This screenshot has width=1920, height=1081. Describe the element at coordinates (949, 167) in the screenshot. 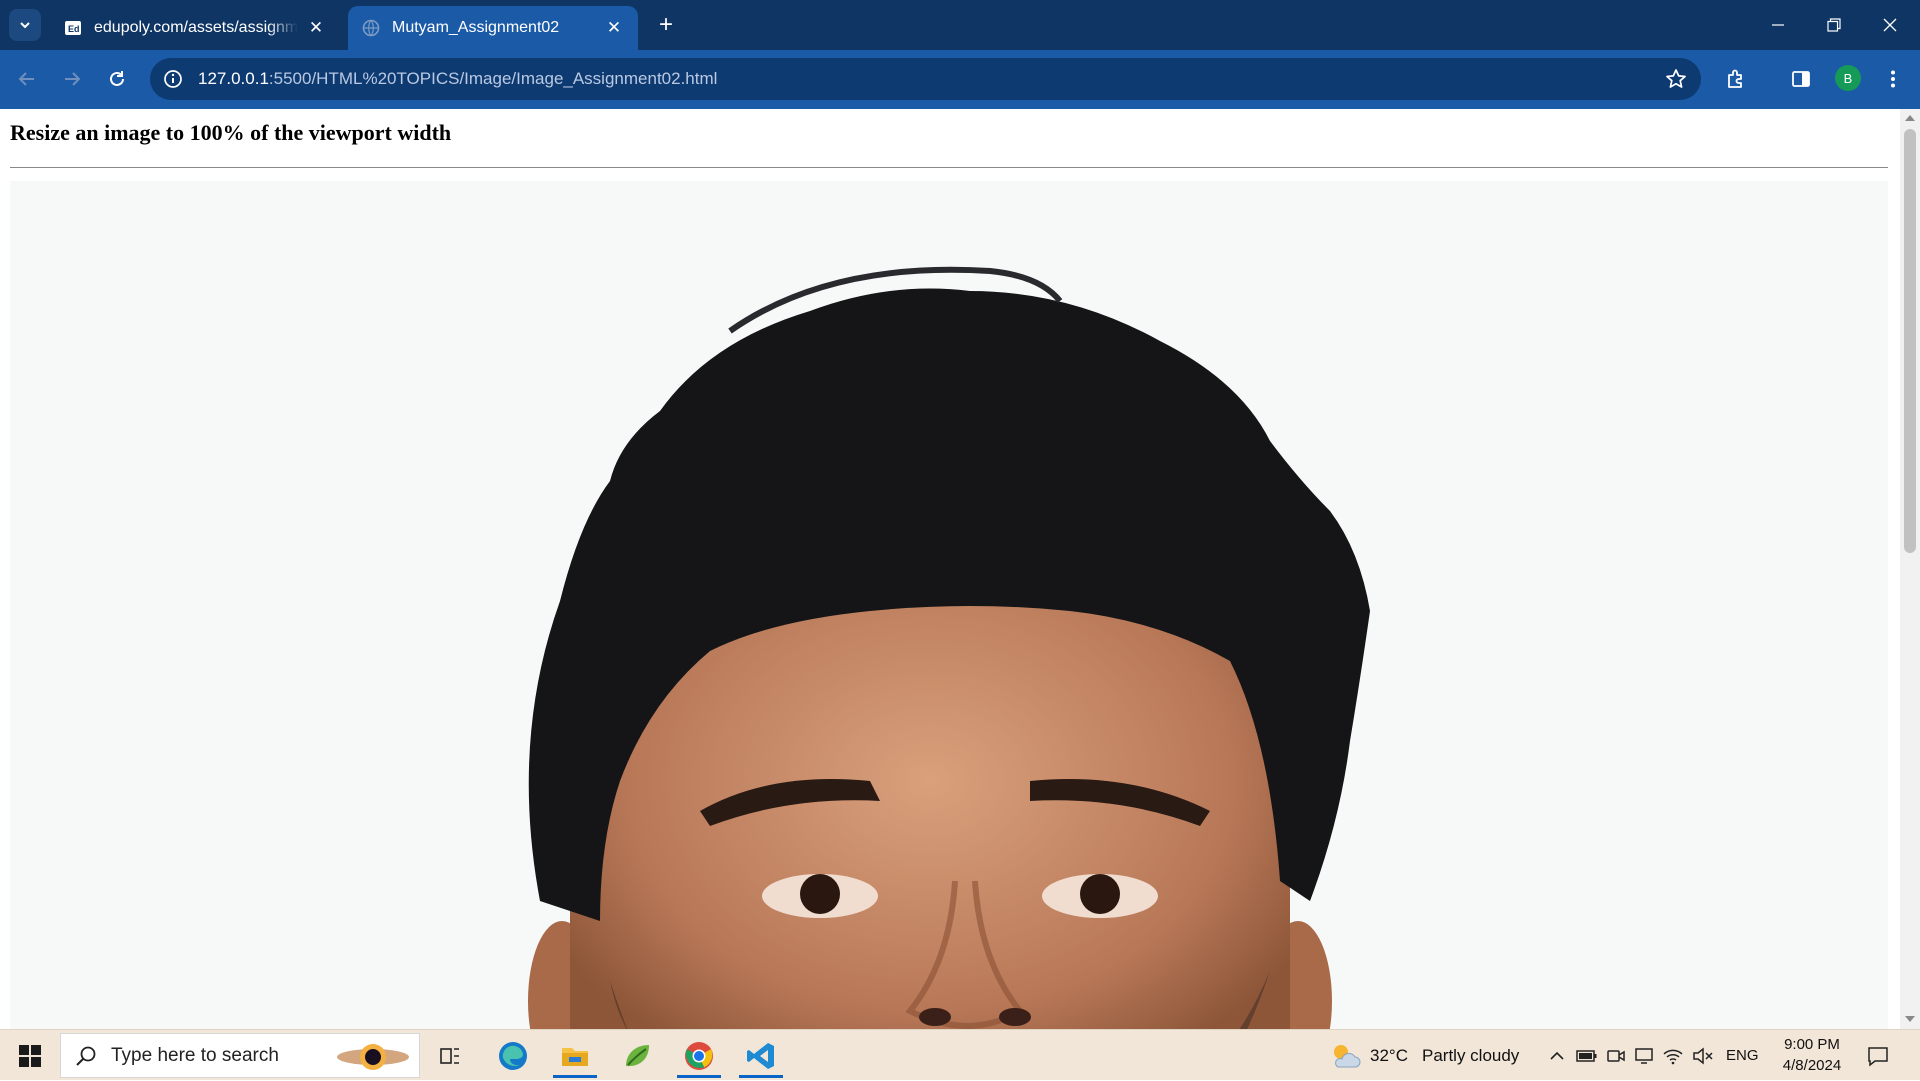

I see `horizontal-rule` at that location.